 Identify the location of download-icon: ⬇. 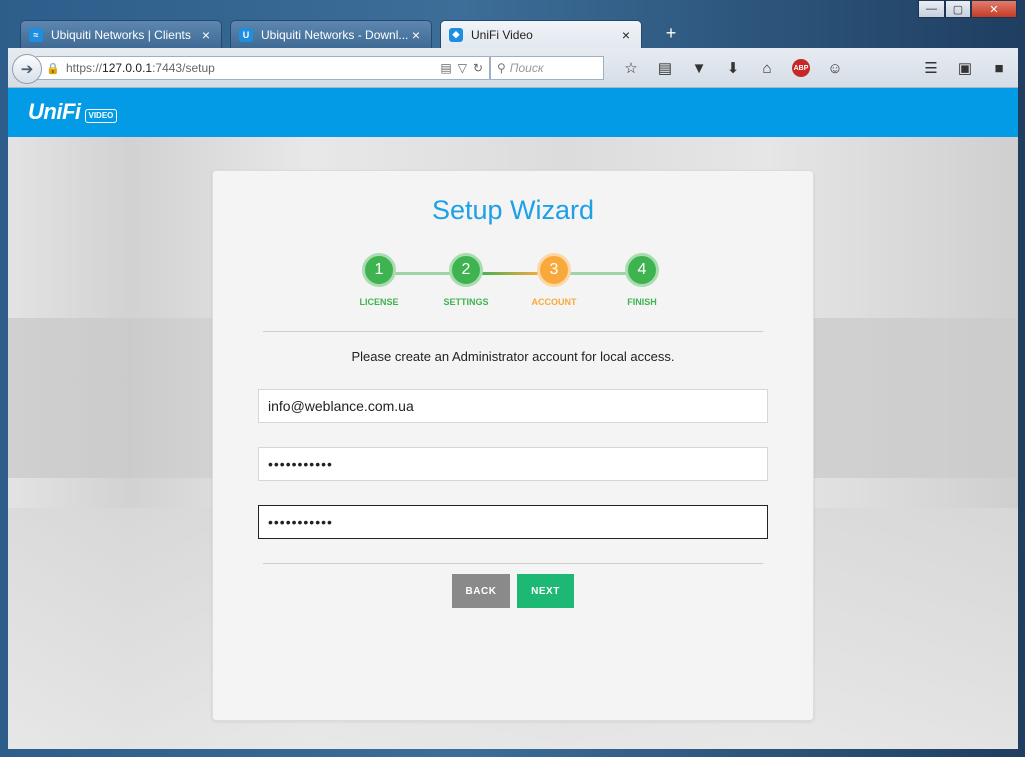
(733, 68).